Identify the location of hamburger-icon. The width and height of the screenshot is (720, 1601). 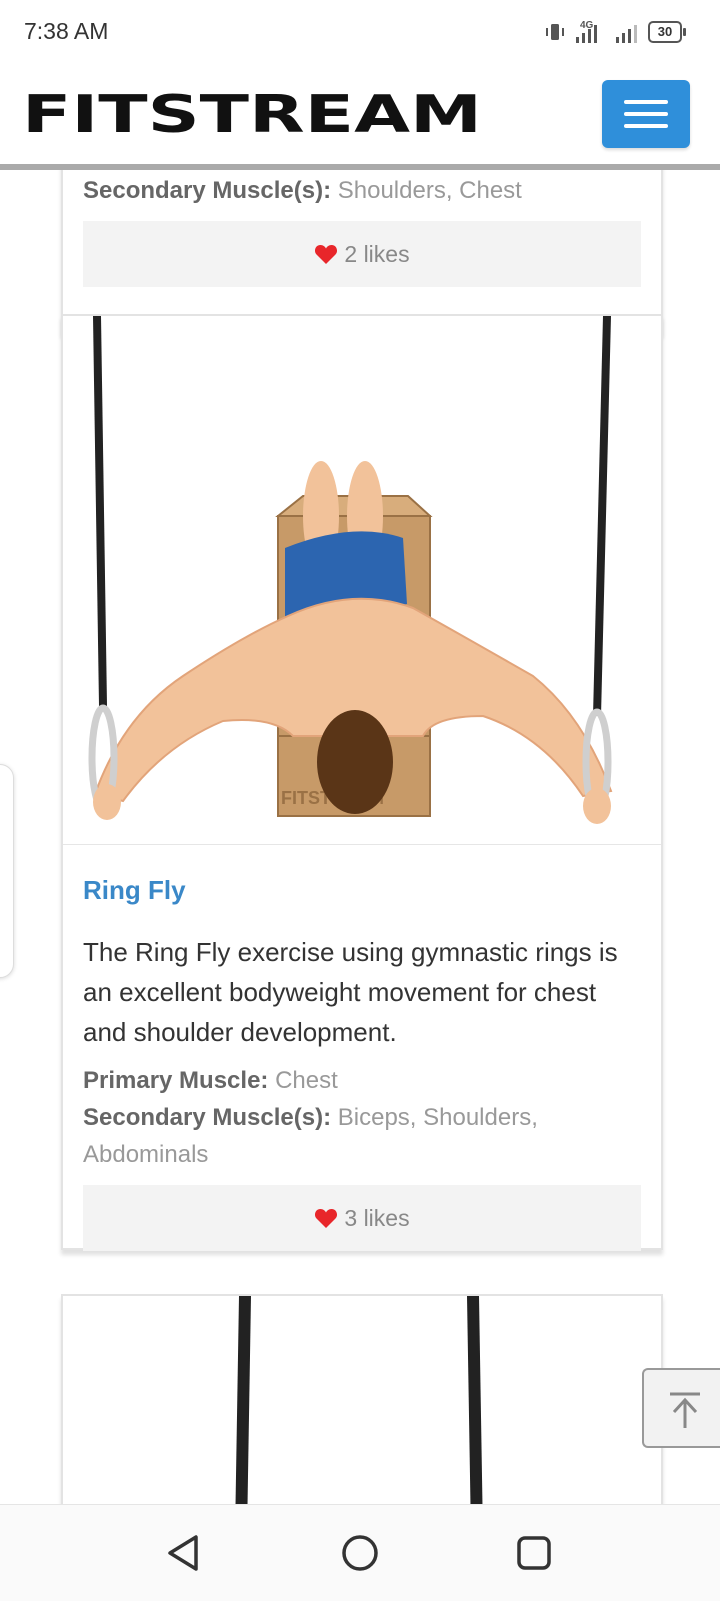
(646, 102).